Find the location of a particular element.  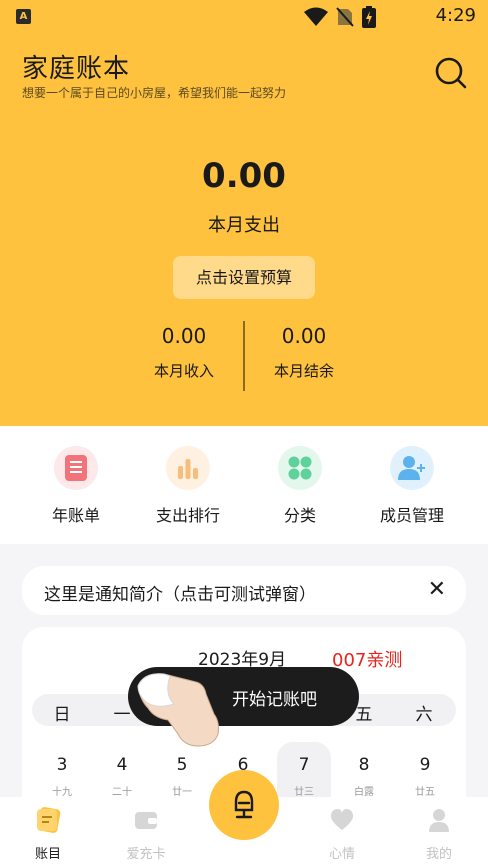

app-subtitle: 想要一个属于自己的小房屋，希望我们能一起努力 is located at coordinates (154, 93).